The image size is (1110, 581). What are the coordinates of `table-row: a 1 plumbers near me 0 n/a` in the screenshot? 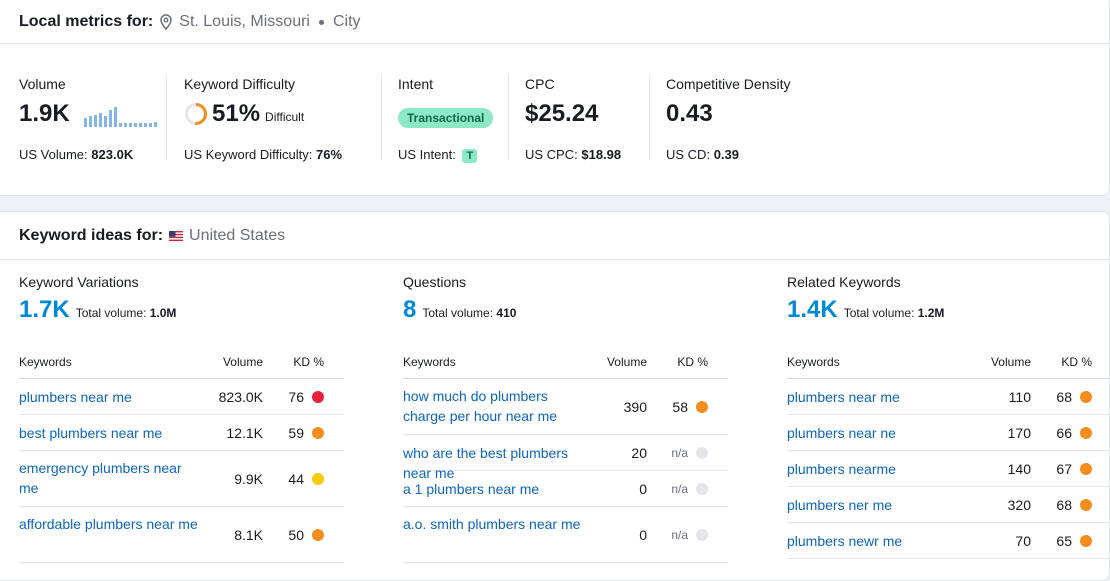 It's located at (565, 489).